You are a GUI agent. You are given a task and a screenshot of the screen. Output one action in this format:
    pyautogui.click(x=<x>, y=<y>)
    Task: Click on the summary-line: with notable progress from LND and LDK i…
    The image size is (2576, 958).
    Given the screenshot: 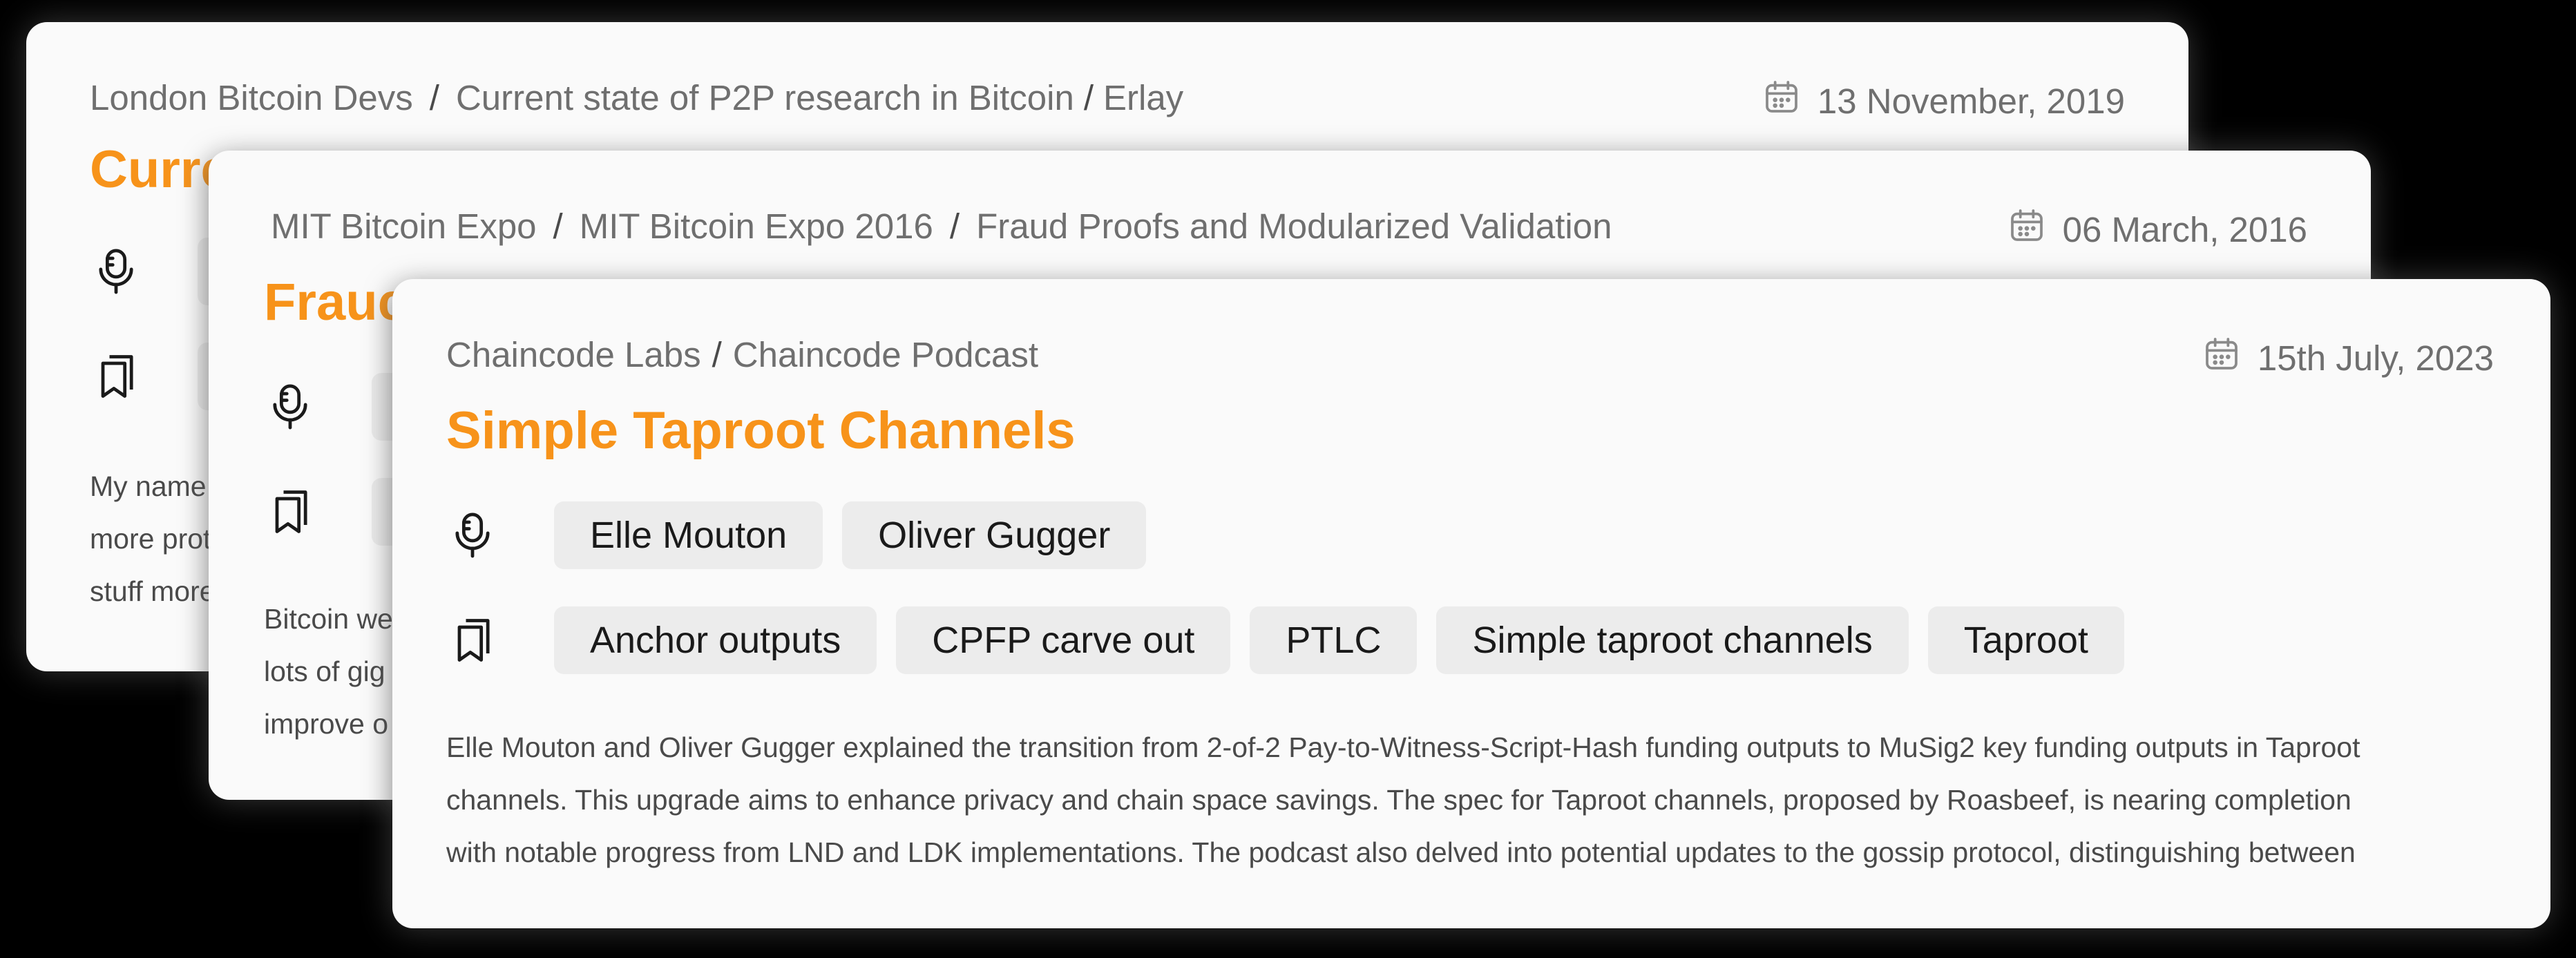 What is the action you would take?
    pyautogui.click(x=1401, y=852)
    